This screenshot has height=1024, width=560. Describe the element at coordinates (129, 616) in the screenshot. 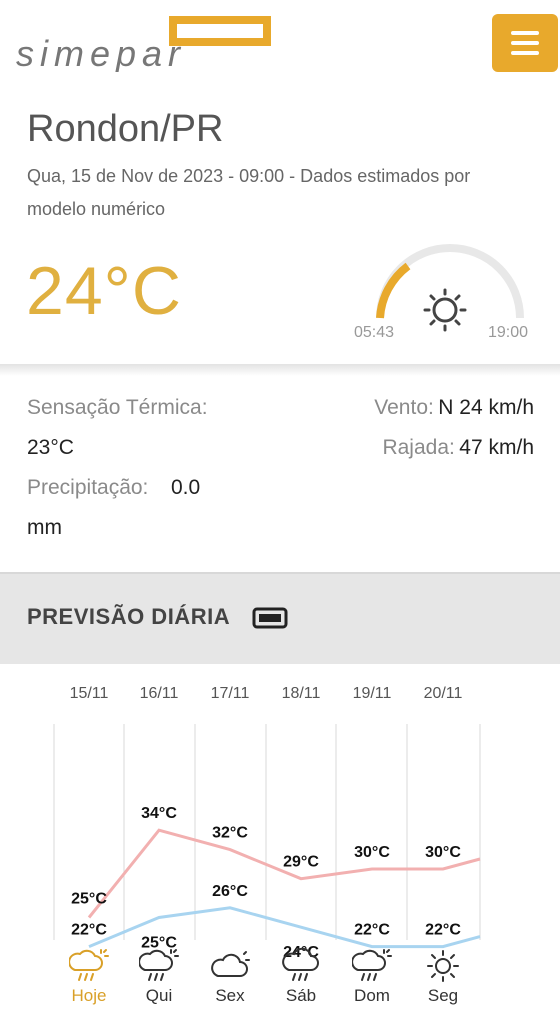

I see `forecast-title: PREVISÃO DIÁRIA` at that location.